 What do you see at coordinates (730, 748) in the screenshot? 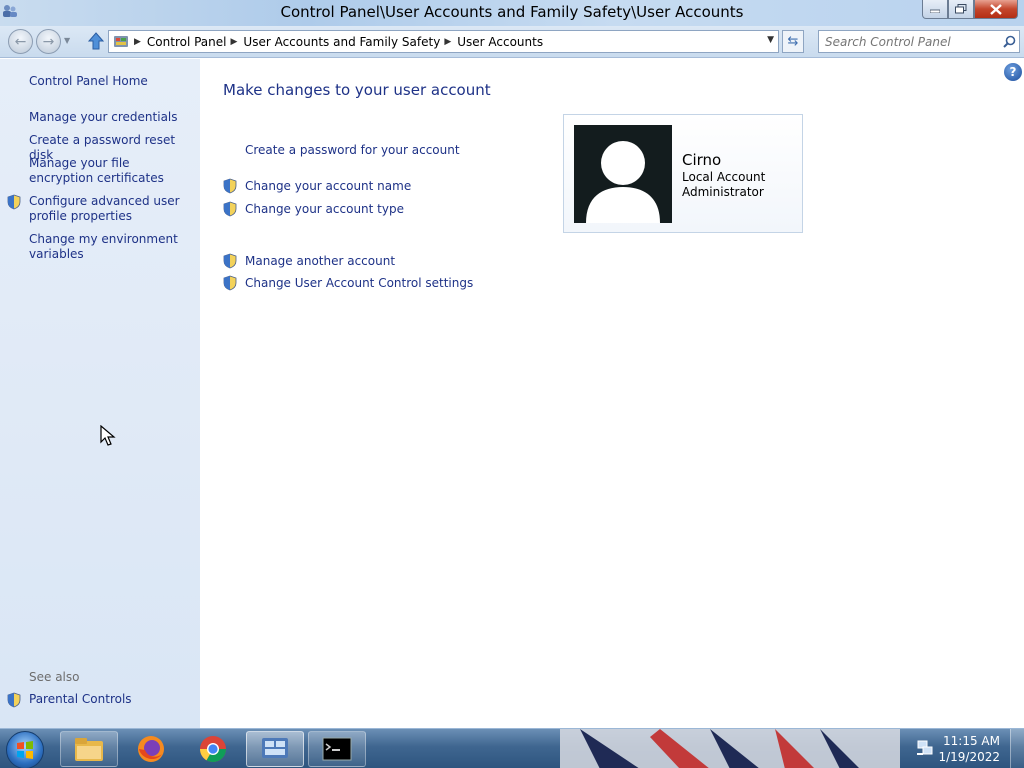
I see `wallpaper-peek` at bounding box center [730, 748].